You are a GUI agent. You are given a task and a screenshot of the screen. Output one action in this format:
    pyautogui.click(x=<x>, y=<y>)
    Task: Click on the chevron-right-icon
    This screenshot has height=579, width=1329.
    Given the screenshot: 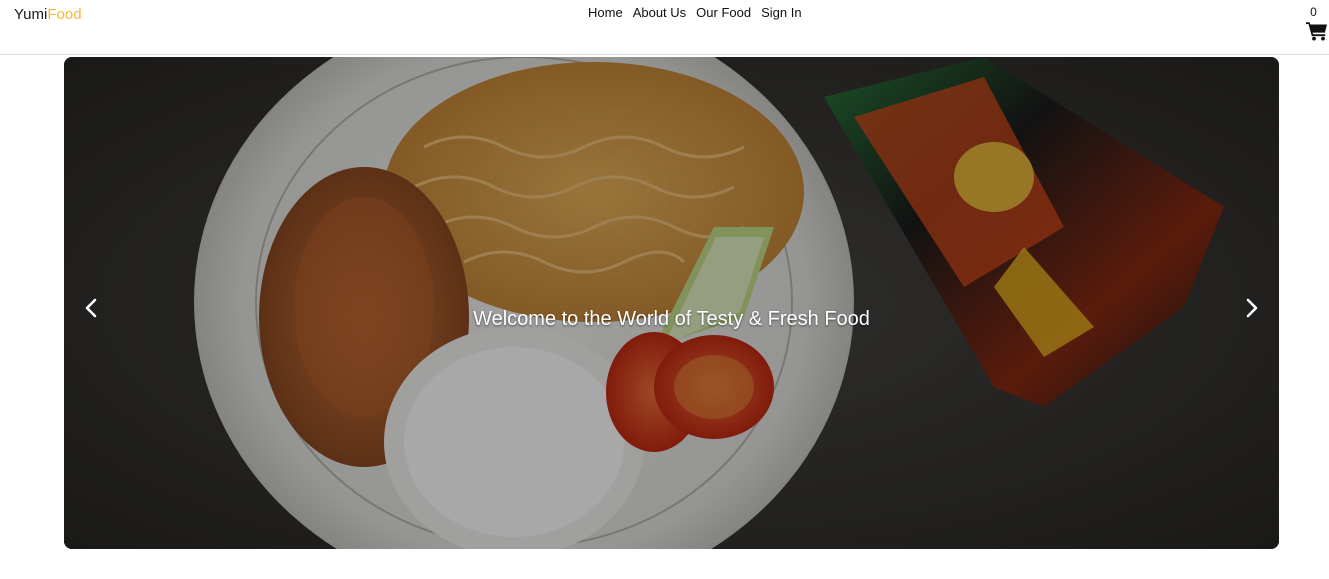 What is the action you would take?
    pyautogui.click(x=1252, y=308)
    